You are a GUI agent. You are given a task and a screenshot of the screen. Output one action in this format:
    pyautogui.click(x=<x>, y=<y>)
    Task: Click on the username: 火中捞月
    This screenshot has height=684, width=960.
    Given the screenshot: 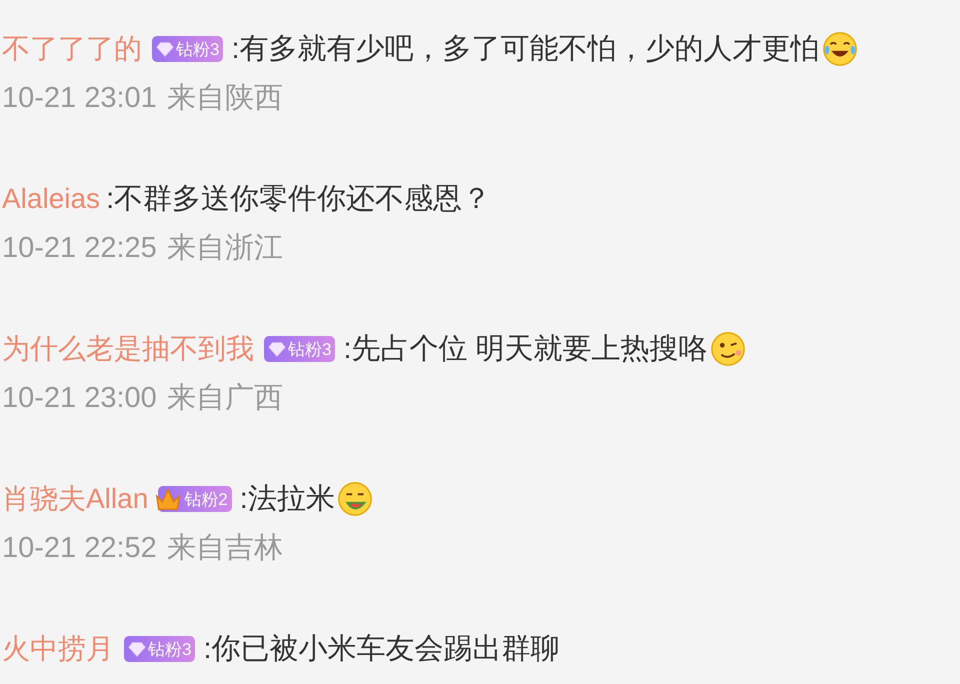 What is the action you would take?
    pyautogui.click(x=58, y=649)
    